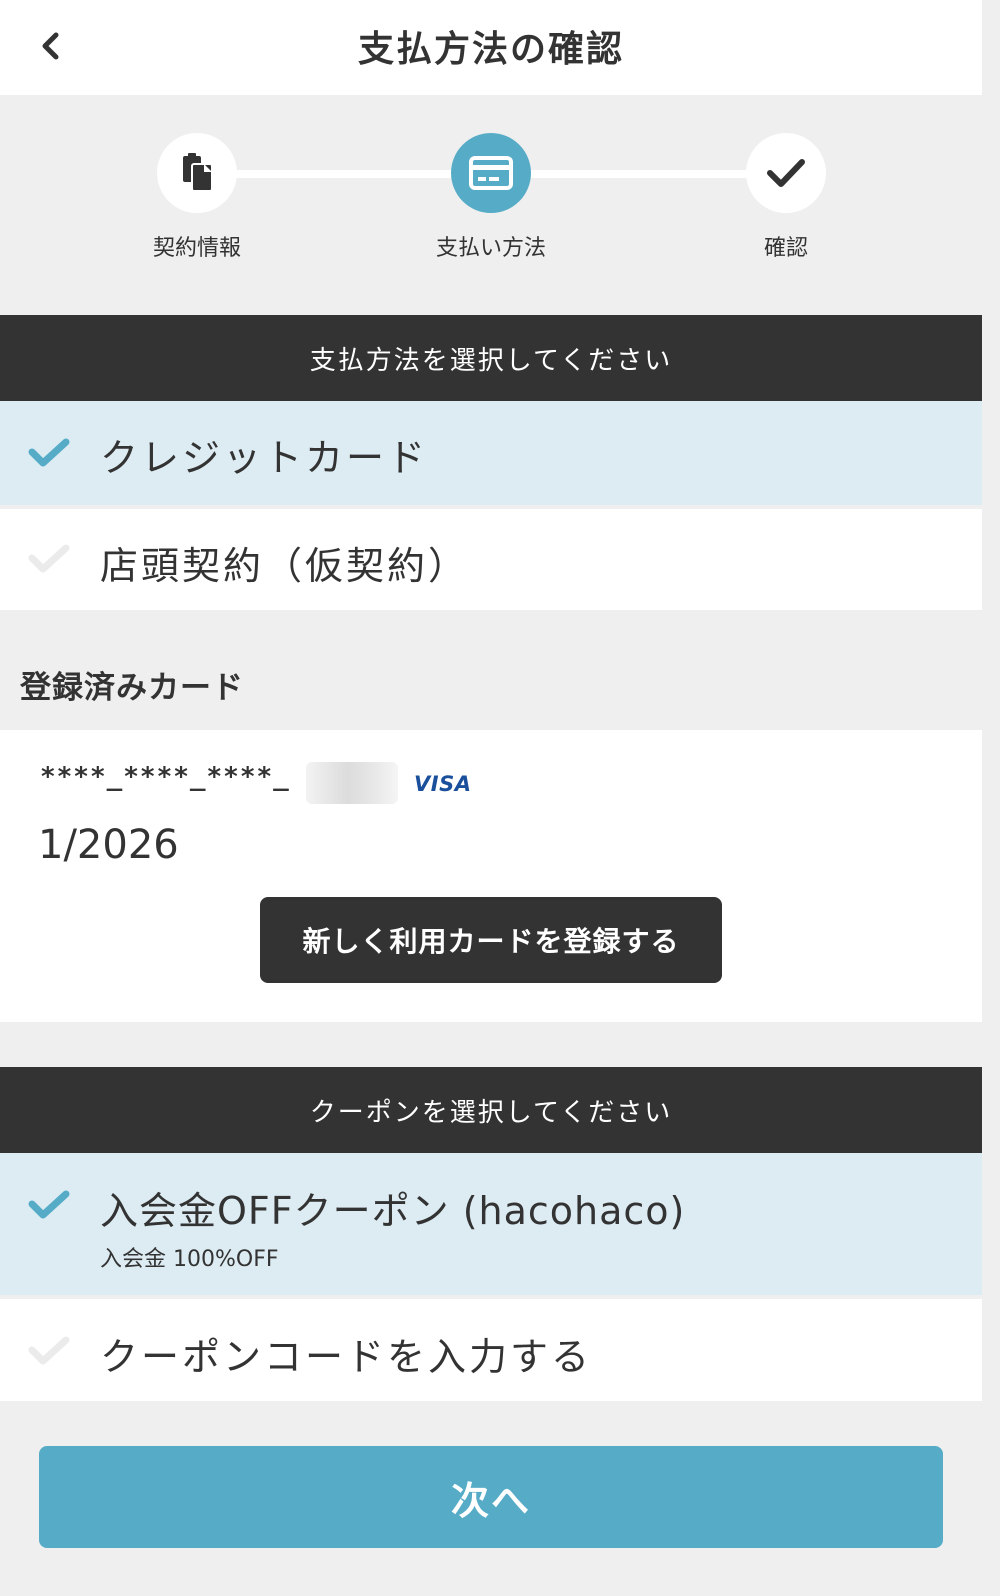 This screenshot has width=1000, height=1596. I want to click on coupon-option-hacohaco: 入会金OFFクーポン (hacohaco) 入会金 100%OFF, so click(491, 1224).